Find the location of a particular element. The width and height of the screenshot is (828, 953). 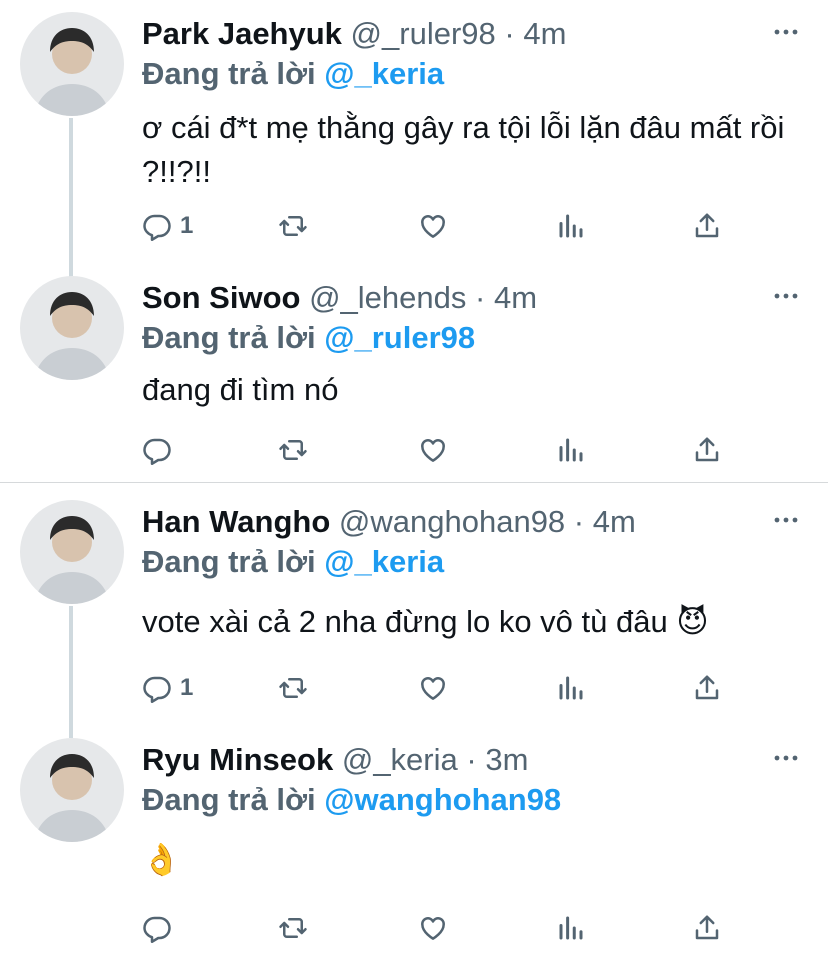

replying-to: Đang trả lời @_ruler98 is located at coordinates (308, 338).